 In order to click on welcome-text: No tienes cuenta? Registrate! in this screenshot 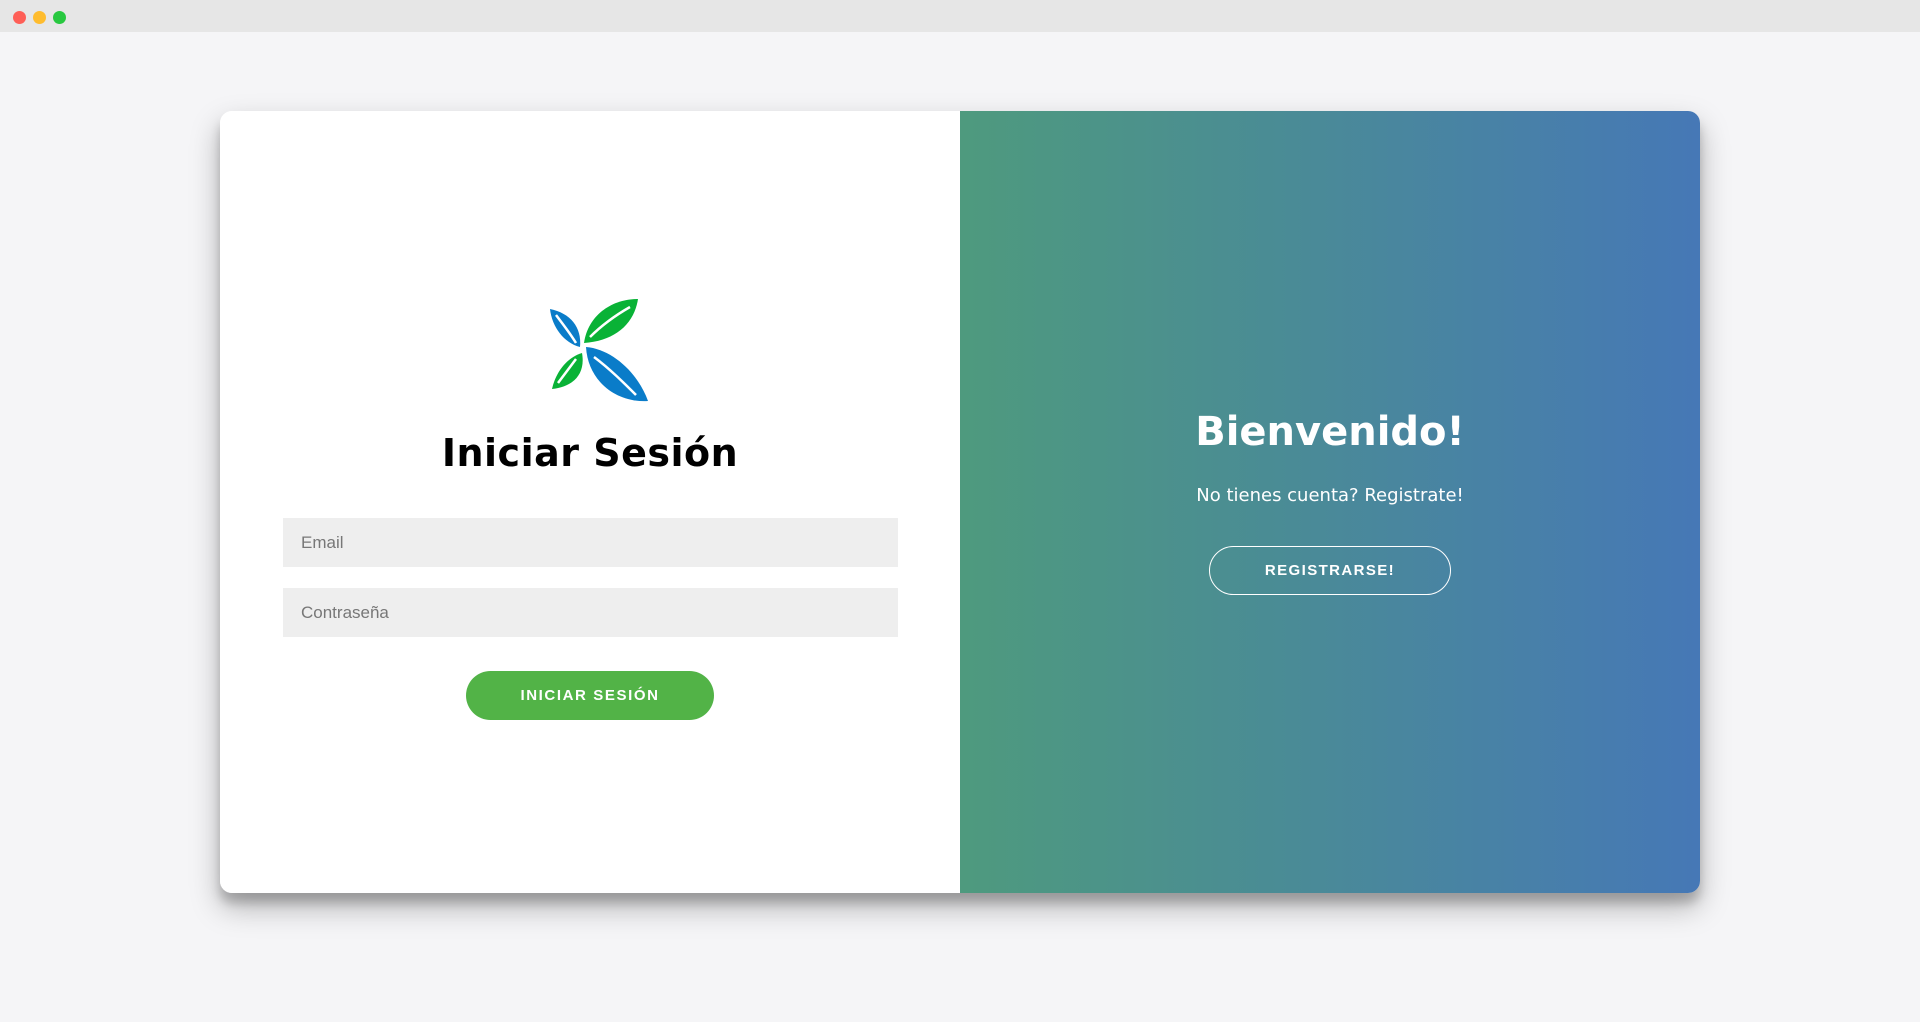, I will do `click(1330, 495)`.